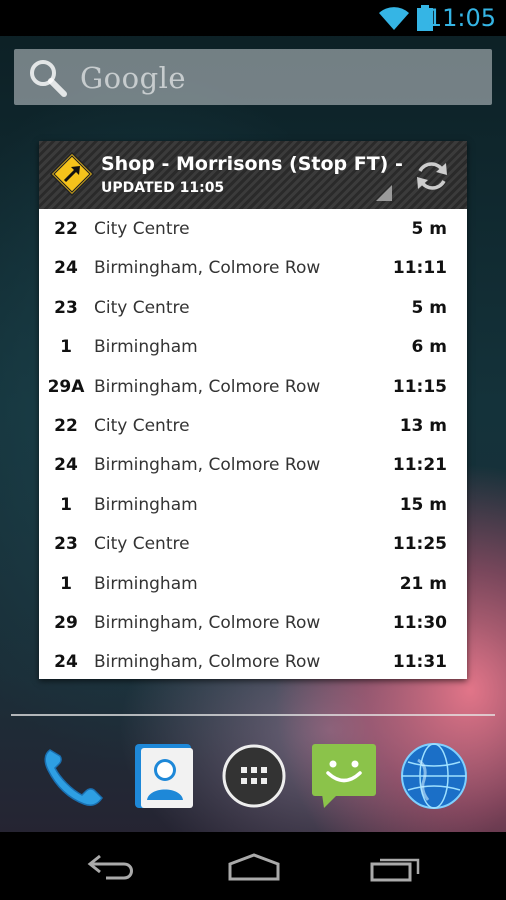 This screenshot has width=506, height=900. I want to click on departure-row: 24 Birmingham, Colmore Row 11:11, so click(253, 267).